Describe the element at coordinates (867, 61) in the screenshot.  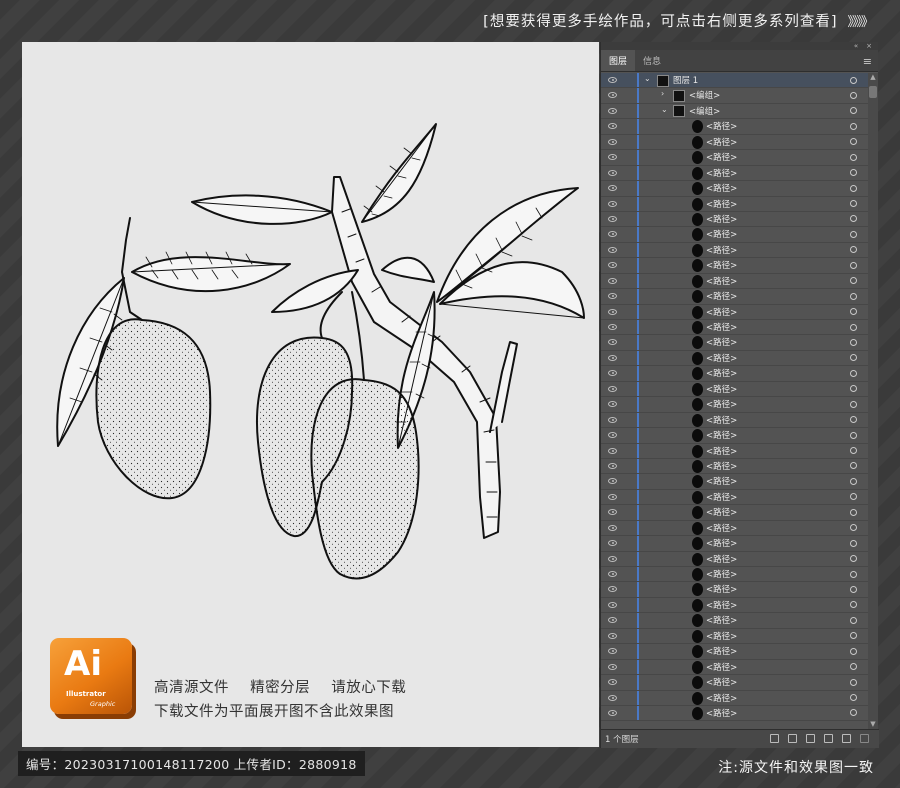
I see `panel-menu-icon: ≡` at that location.